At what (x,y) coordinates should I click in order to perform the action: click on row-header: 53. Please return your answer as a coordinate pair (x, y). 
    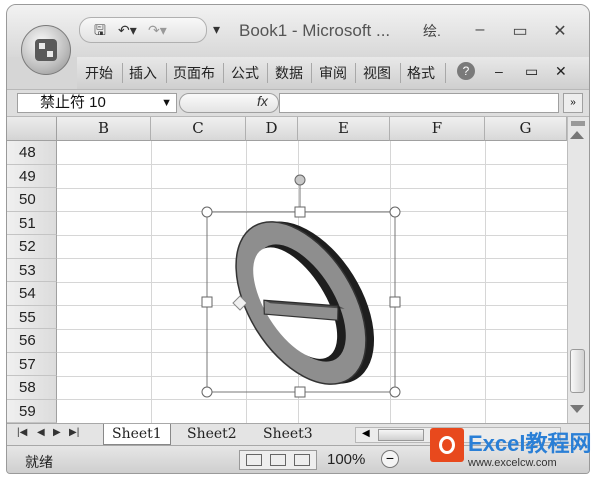
    Looking at the image, I should click on (32, 270).